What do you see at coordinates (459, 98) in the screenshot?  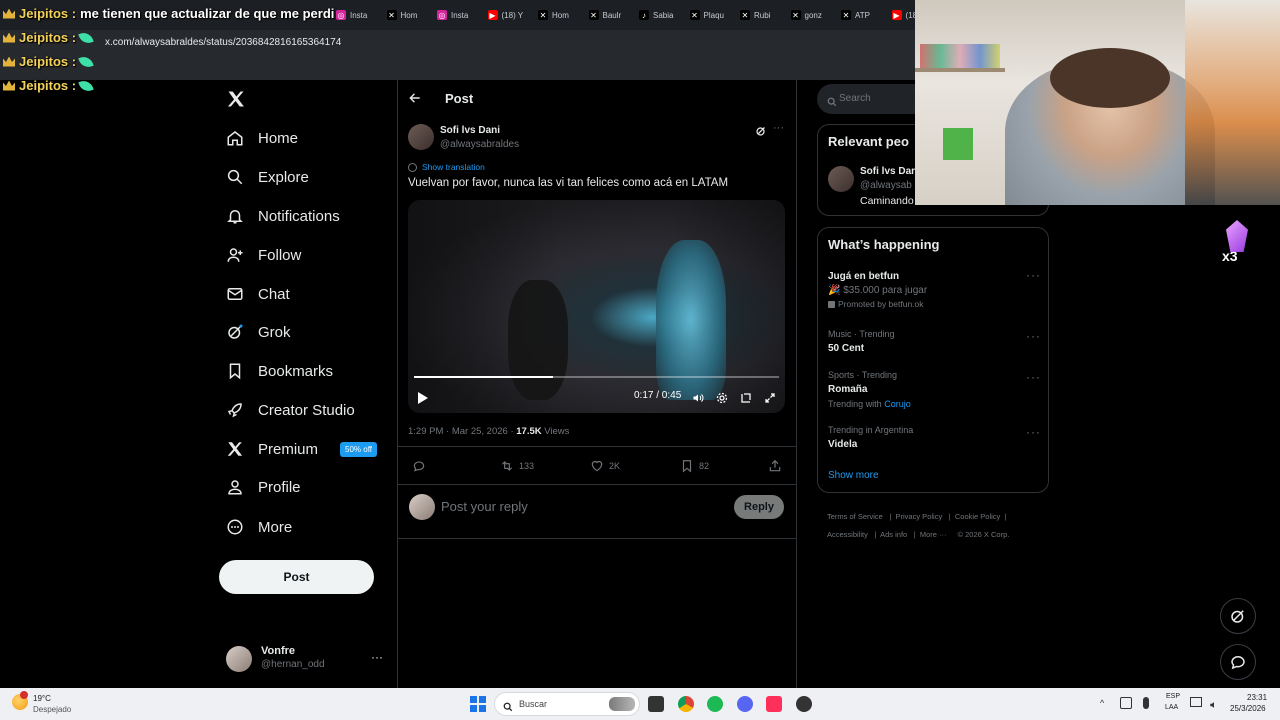 I see `page-title: Post` at bounding box center [459, 98].